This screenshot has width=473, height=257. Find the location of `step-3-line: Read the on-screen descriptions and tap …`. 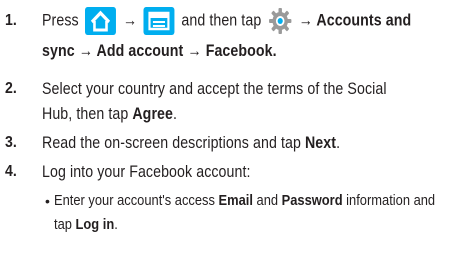

step-3-line: Read the on-screen descriptions and tap … is located at coordinates (191, 143).